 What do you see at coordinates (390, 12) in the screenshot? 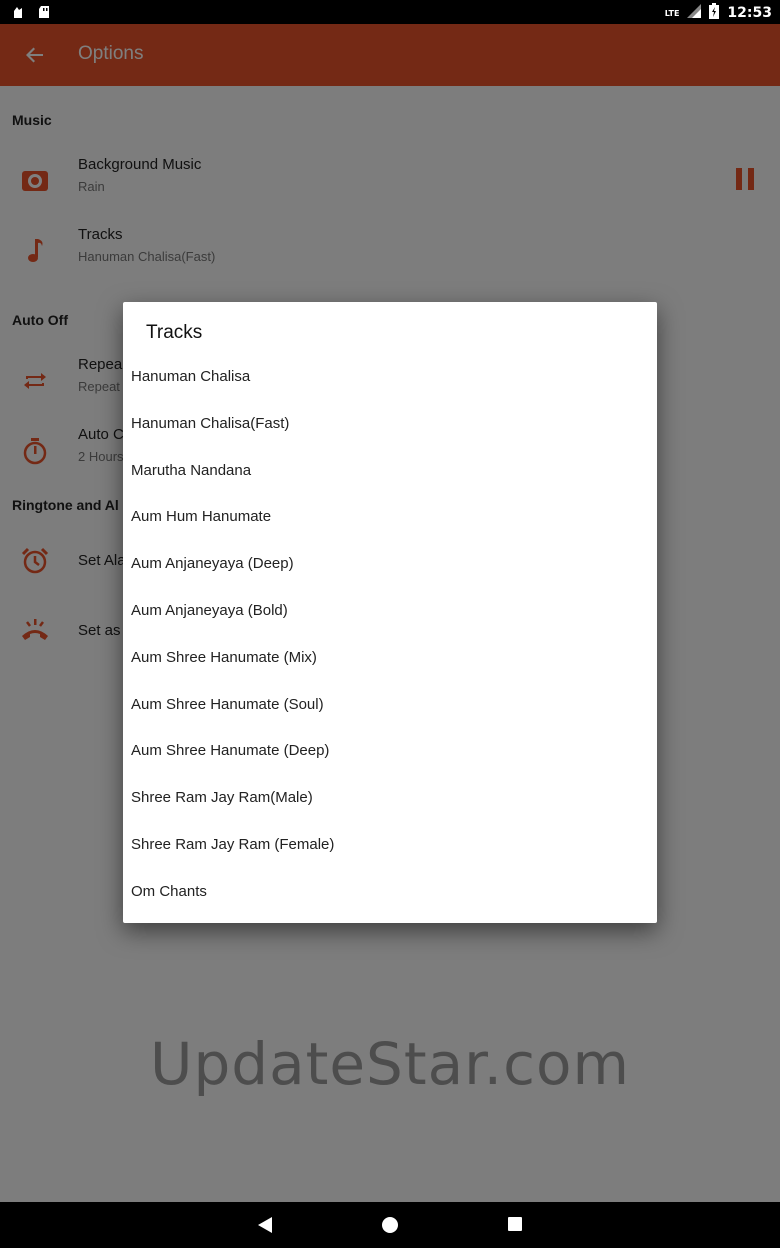
I see `status-bar: LTE 12:53` at bounding box center [390, 12].